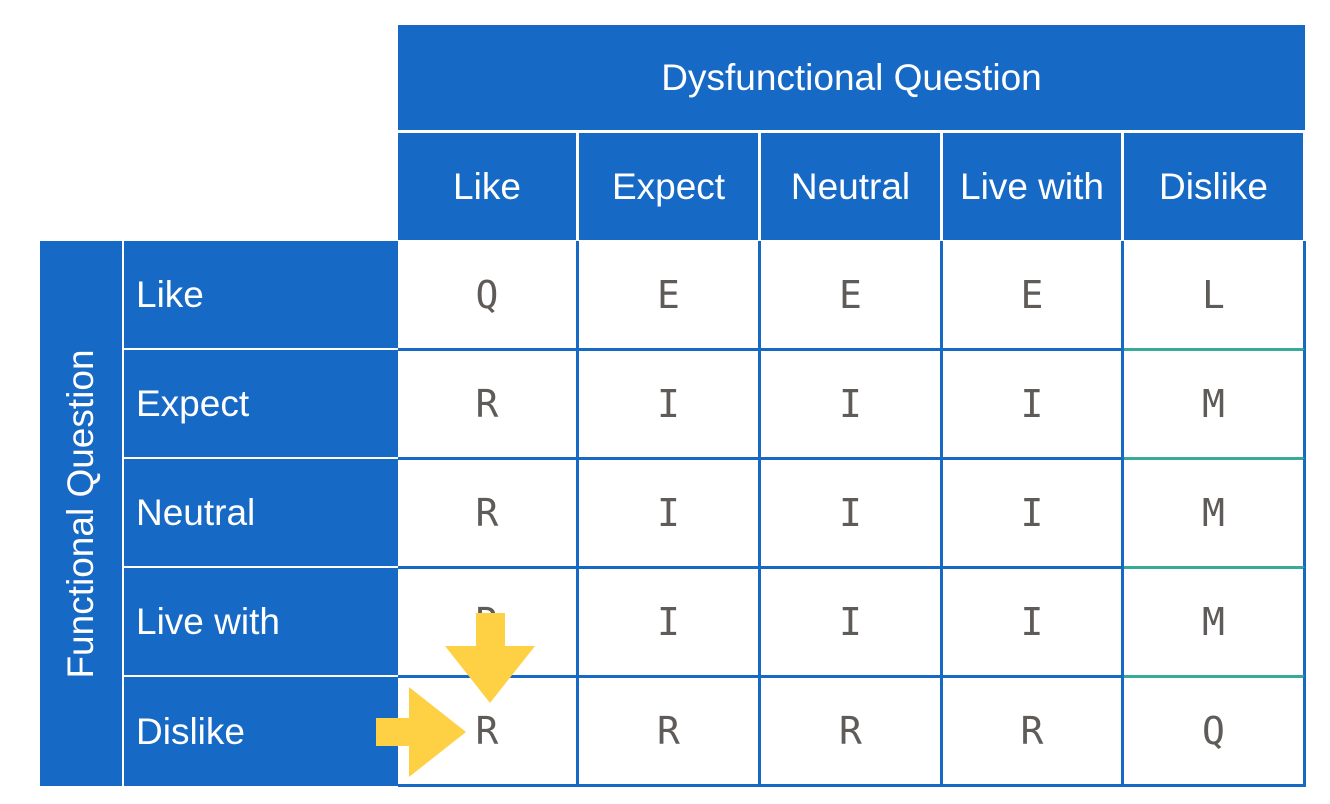 The height and width of the screenshot is (804, 1330). Describe the element at coordinates (490, 658) in the screenshot. I see `arrow-down-icon` at that location.